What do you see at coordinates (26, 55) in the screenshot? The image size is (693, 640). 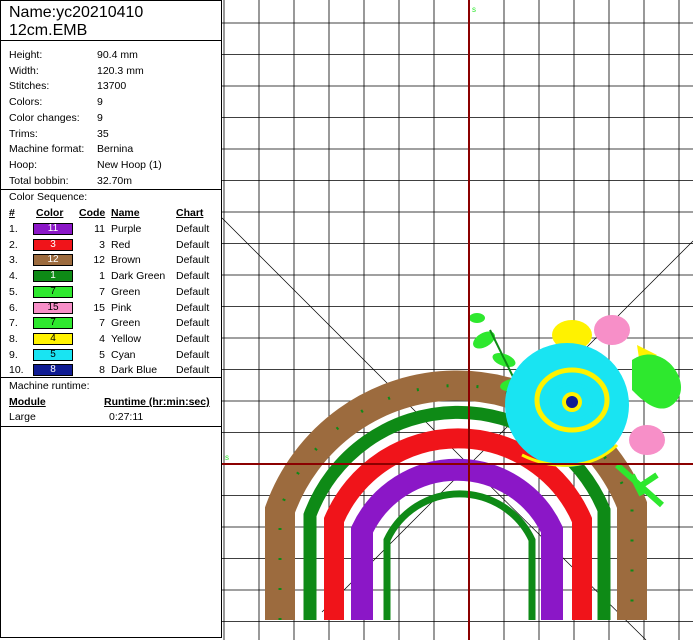 I see `info-label: Height:` at bounding box center [26, 55].